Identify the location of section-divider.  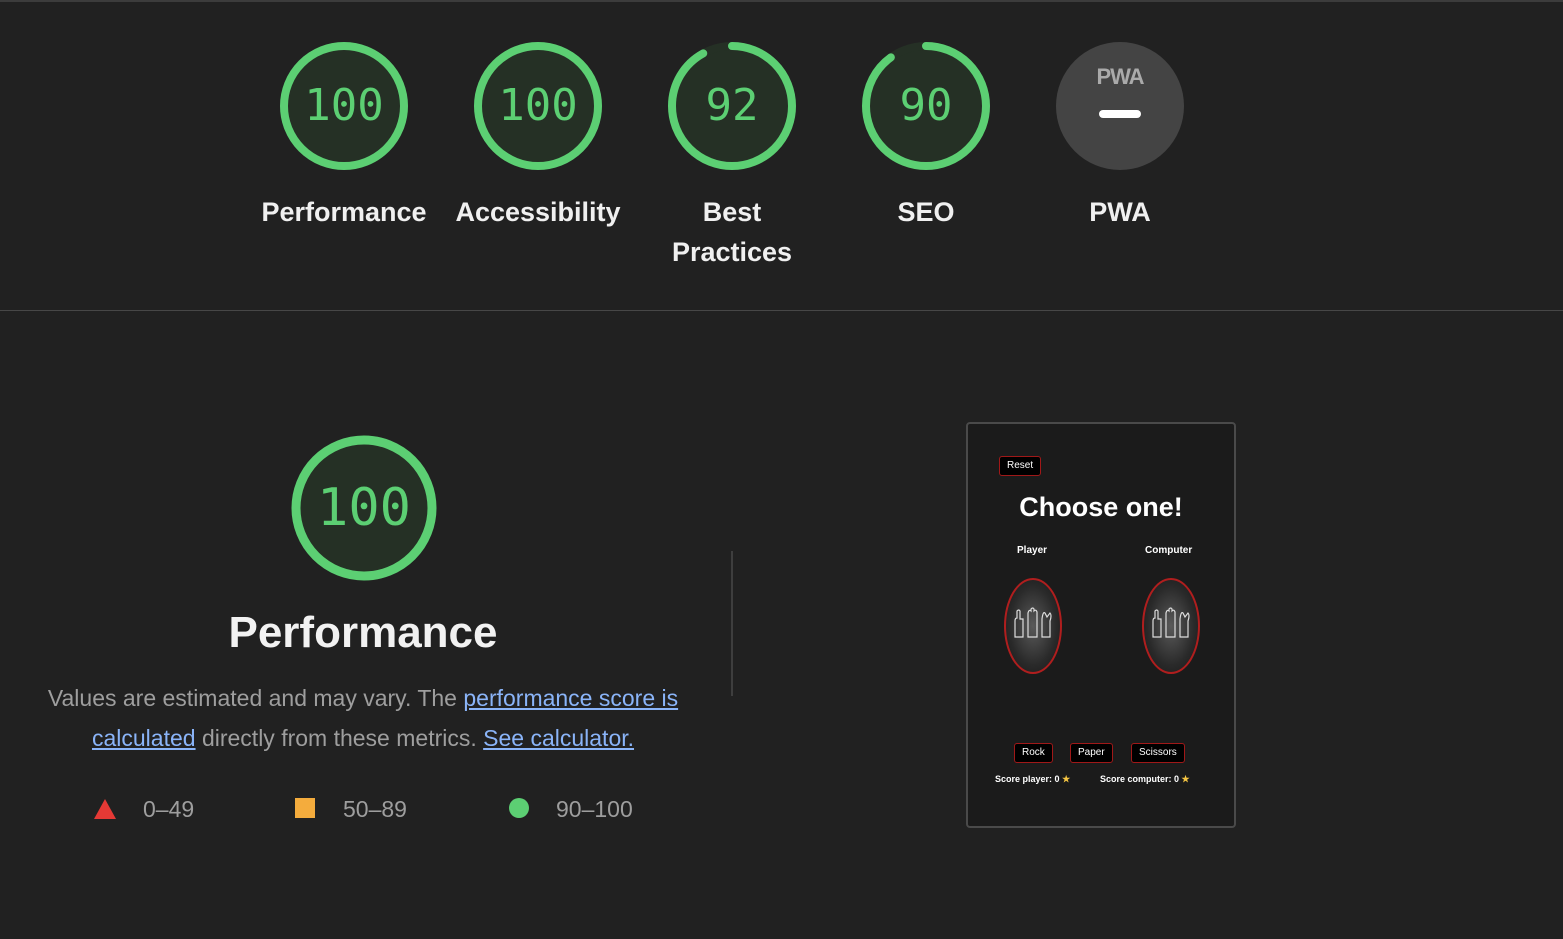
(781, 310).